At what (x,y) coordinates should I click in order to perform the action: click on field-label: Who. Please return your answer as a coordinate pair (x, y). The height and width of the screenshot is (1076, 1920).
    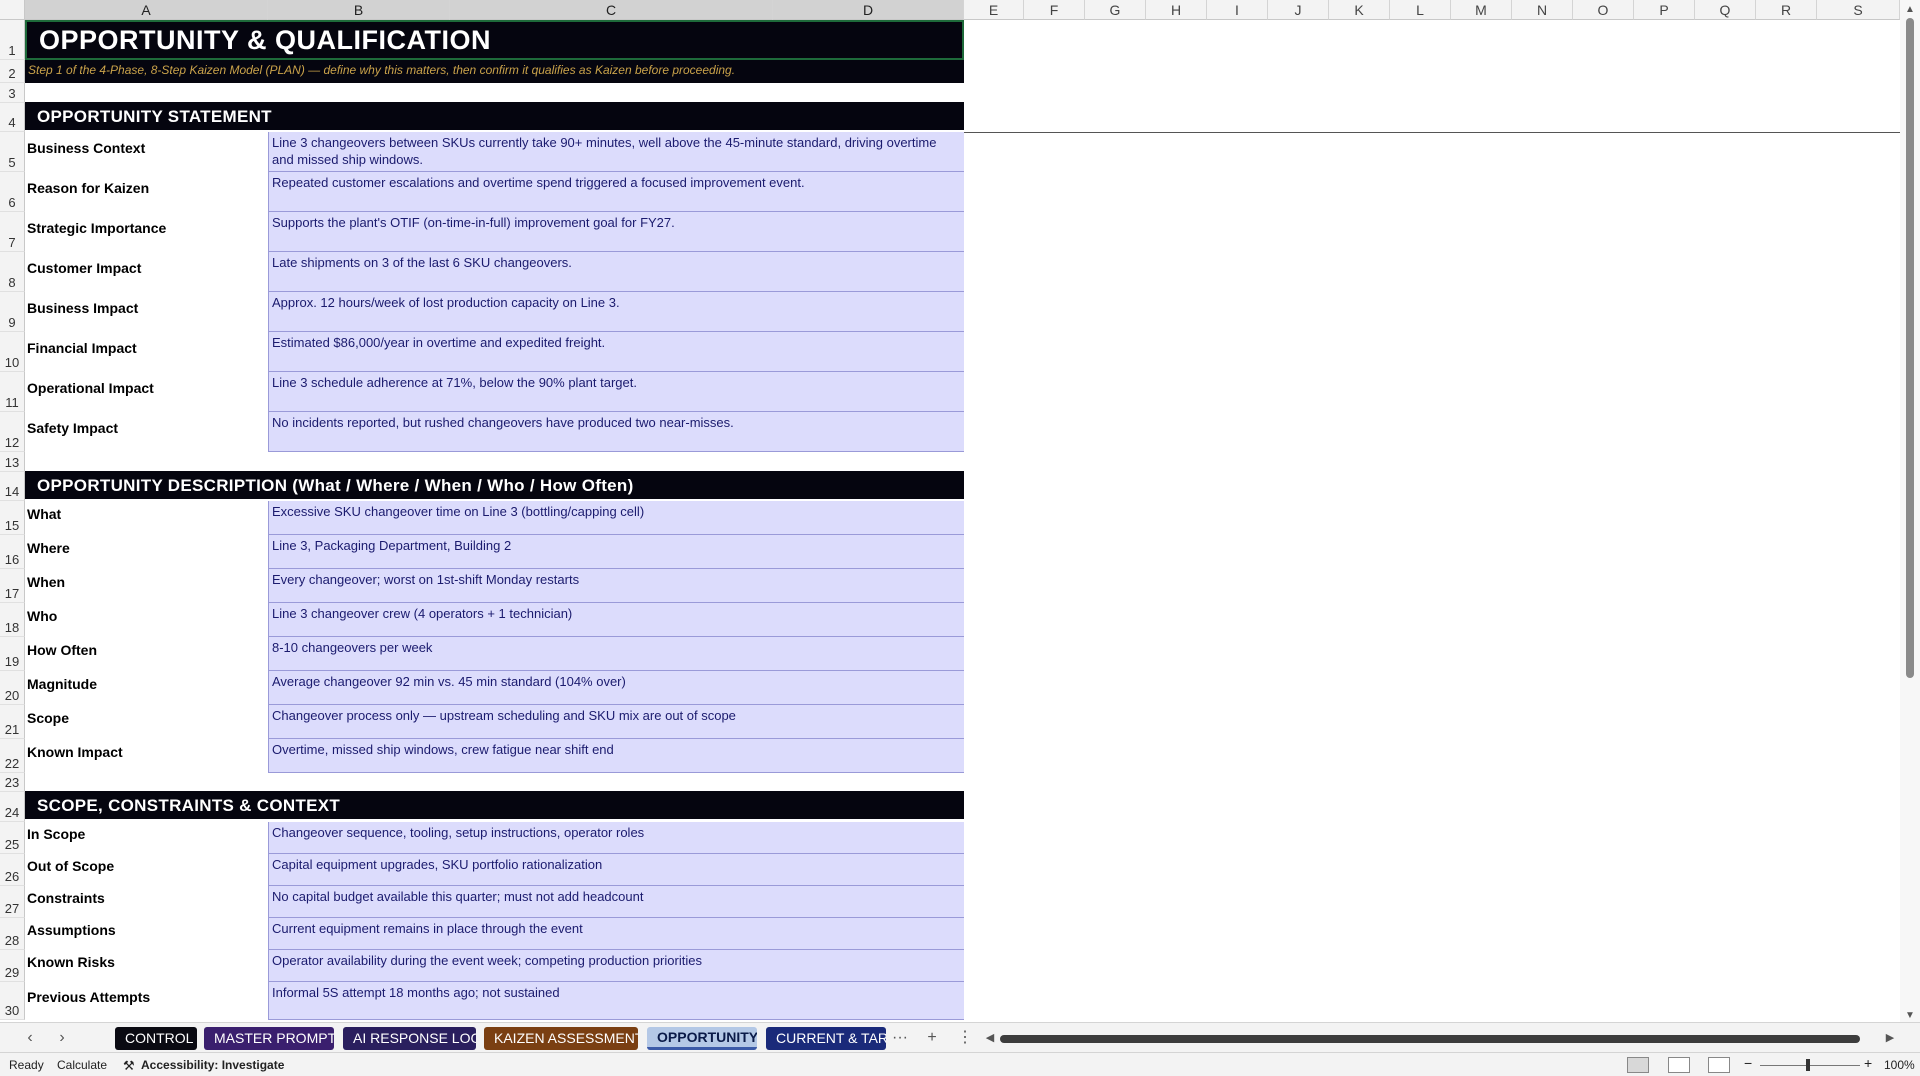
    Looking at the image, I should click on (42, 616).